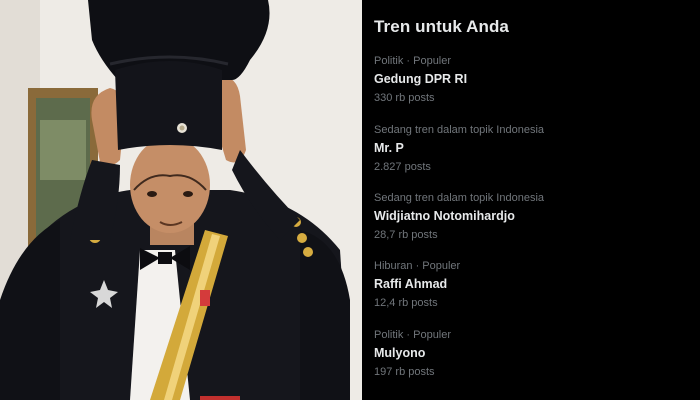  I want to click on trend-name: Raffi Ahmad, so click(411, 284).